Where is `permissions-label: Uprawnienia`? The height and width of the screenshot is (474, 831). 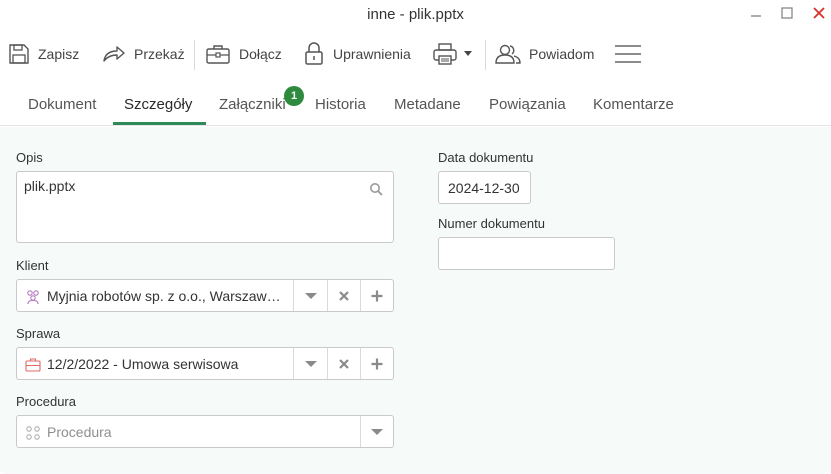 permissions-label: Uprawnienia is located at coordinates (372, 54).